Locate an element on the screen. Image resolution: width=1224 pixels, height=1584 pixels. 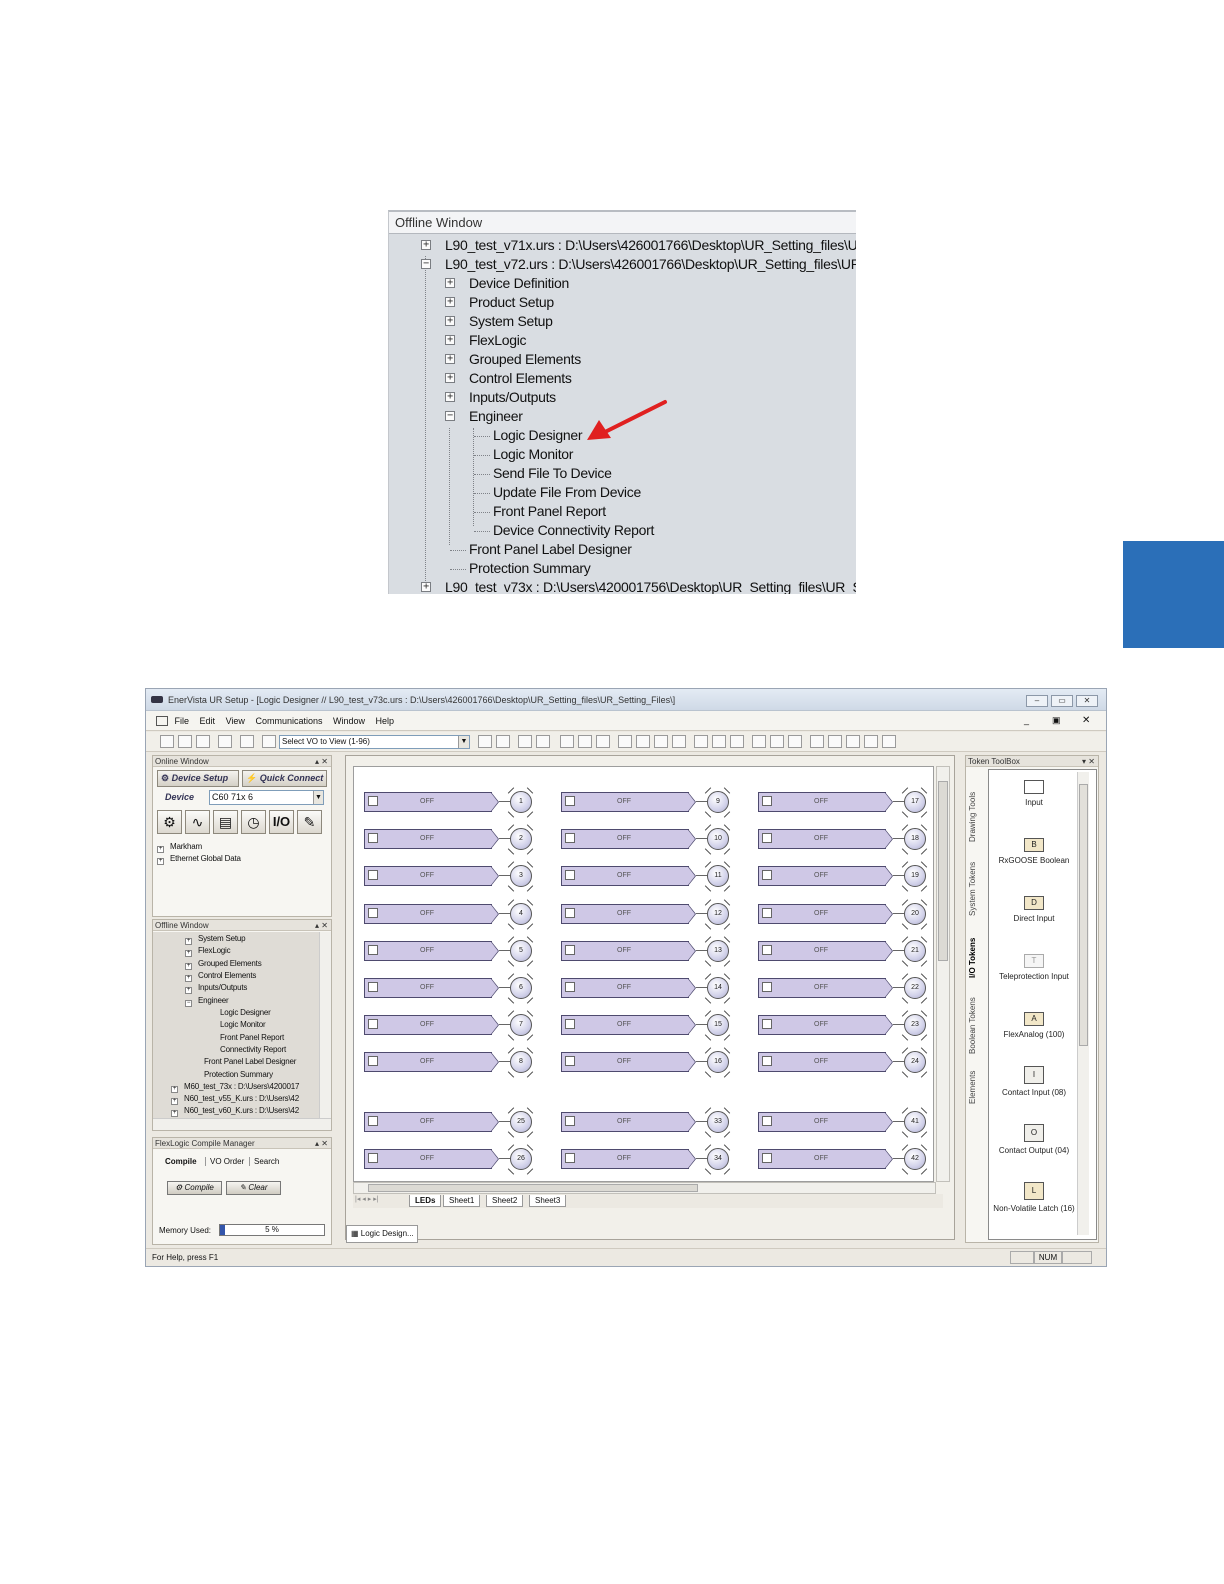
minimize-icon: – is located at coordinates (1037, 701).